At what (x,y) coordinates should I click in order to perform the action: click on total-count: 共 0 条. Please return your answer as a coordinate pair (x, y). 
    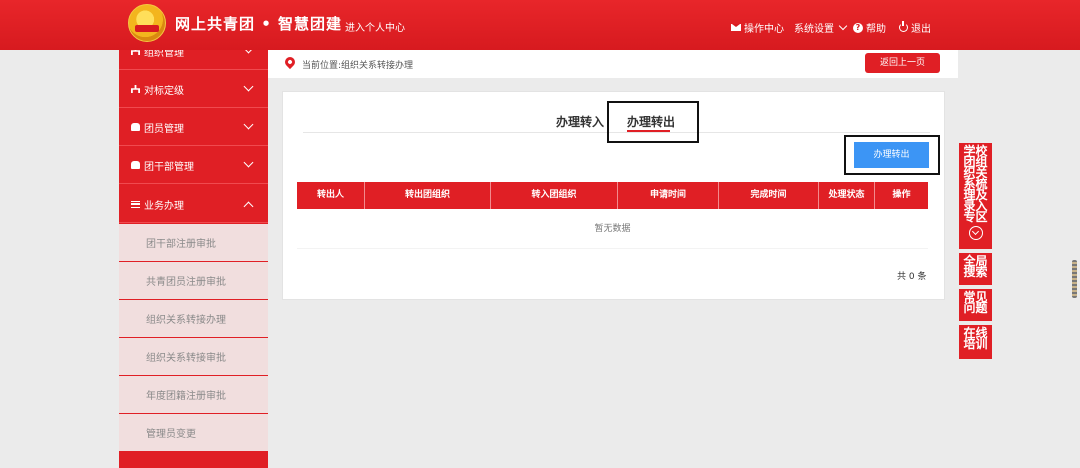
    Looking at the image, I should click on (912, 277).